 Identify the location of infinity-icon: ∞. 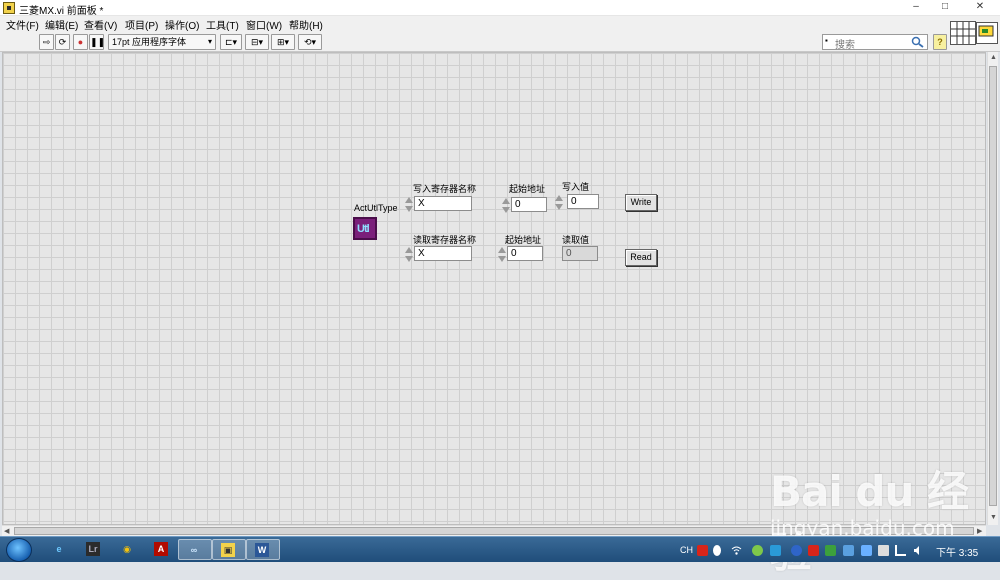
(195, 549).